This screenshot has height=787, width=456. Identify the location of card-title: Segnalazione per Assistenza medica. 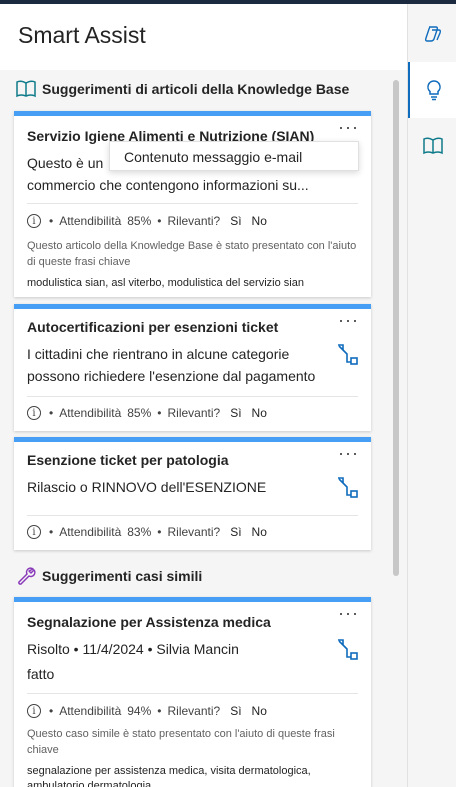
(149, 622).